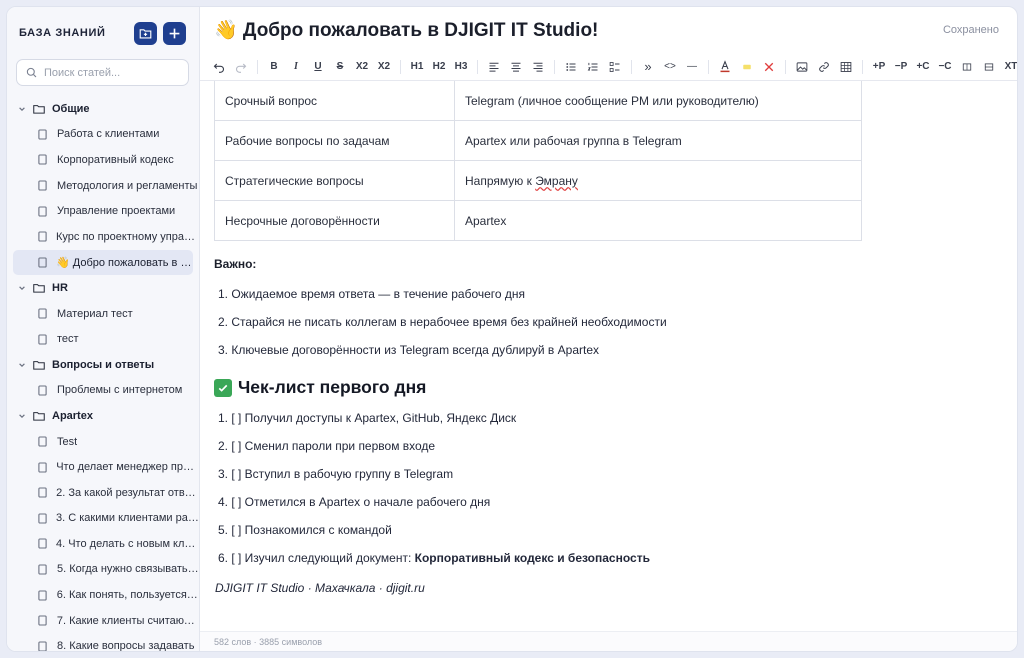 The width and height of the screenshot is (1024, 658). Describe the element at coordinates (658, 140) in the screenshot. I see `table-cell: Apartex или рабочая группа в Telegram` at that location.